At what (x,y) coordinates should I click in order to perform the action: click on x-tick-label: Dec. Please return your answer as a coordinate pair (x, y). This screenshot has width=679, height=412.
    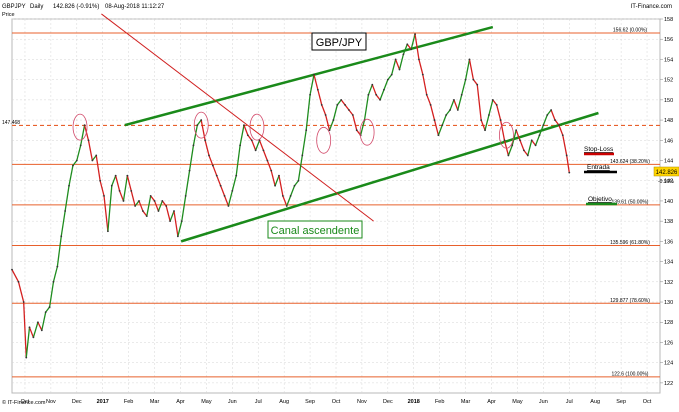
    Looking at the image, I should click on (77, 402).